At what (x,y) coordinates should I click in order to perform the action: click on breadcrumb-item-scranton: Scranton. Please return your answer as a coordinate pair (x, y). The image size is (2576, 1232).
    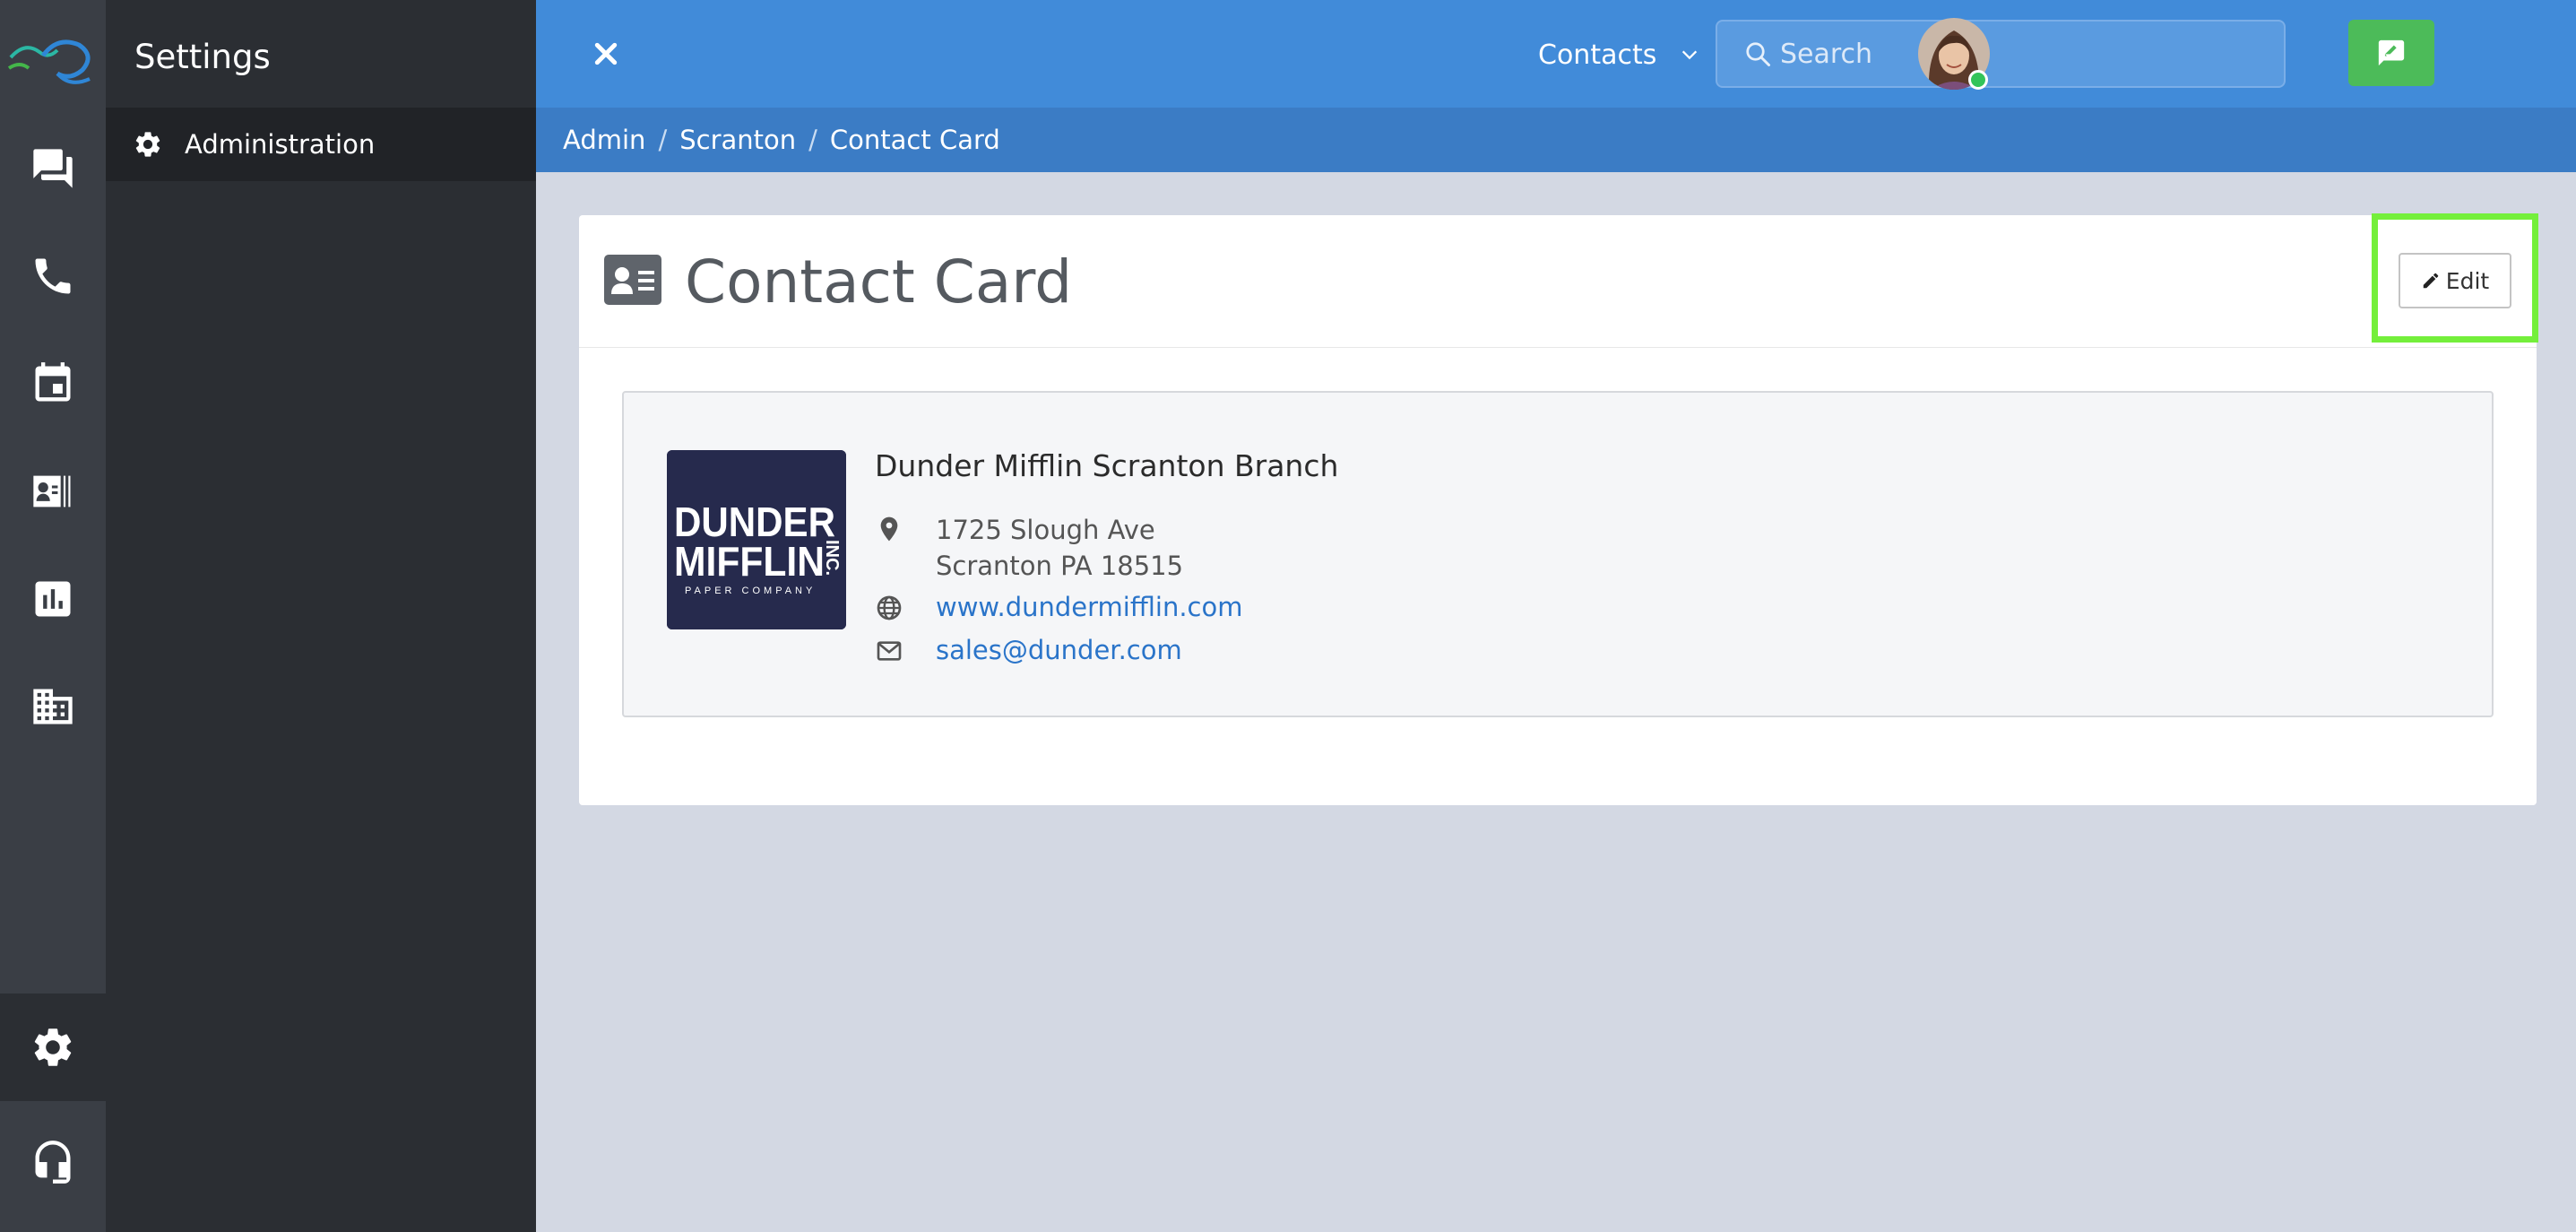
    Looking at the image, I should click on (737, 140).